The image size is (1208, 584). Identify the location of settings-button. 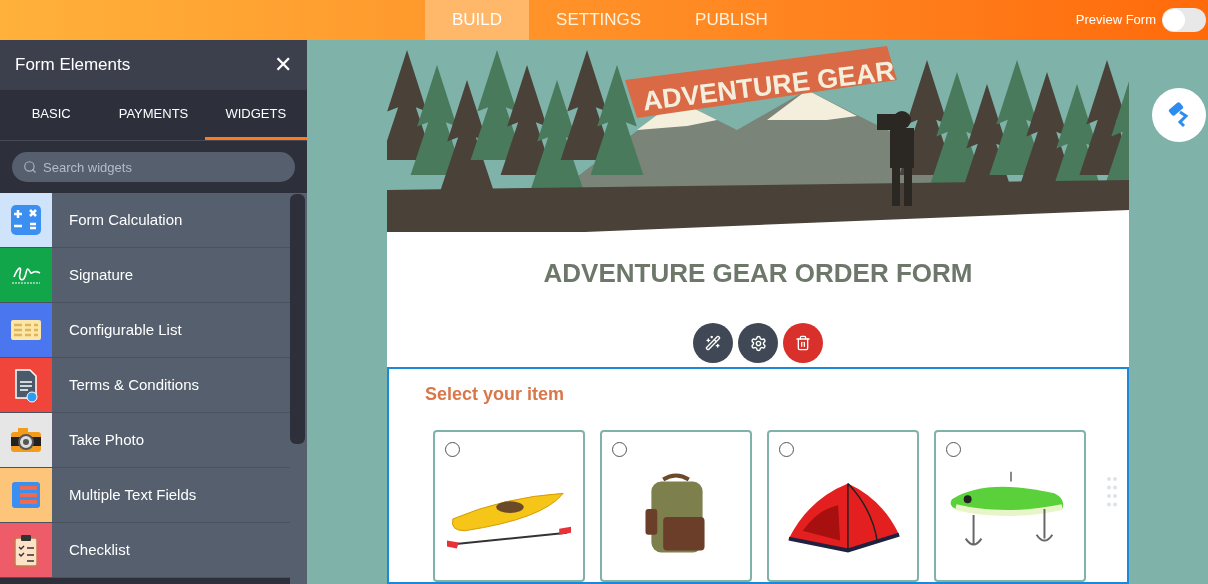
(758, 343).